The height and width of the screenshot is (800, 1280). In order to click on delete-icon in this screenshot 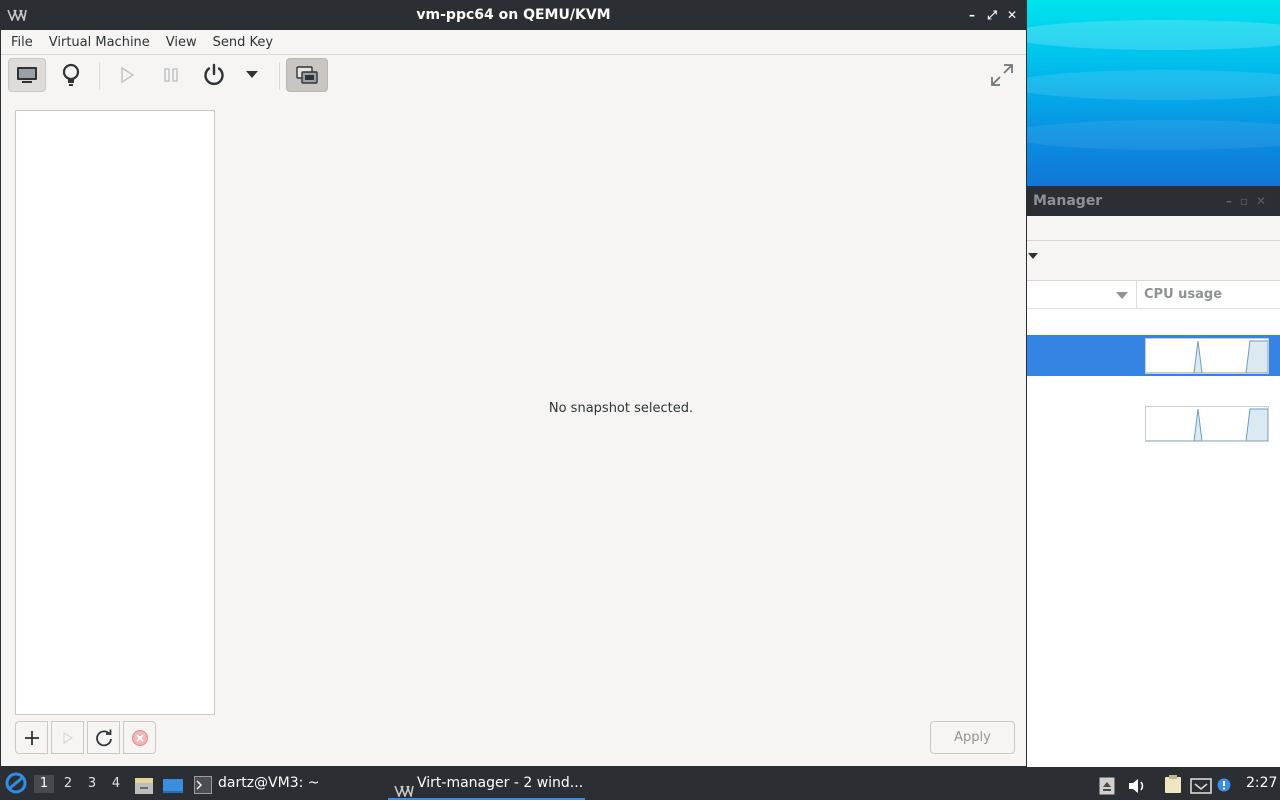, I will do `click(139, 737)`.